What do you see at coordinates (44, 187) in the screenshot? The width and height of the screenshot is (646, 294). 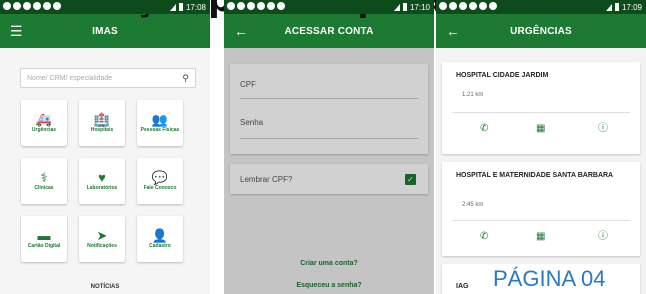 I see `tile-label: Clínicas` at bounding box center [44, 187].